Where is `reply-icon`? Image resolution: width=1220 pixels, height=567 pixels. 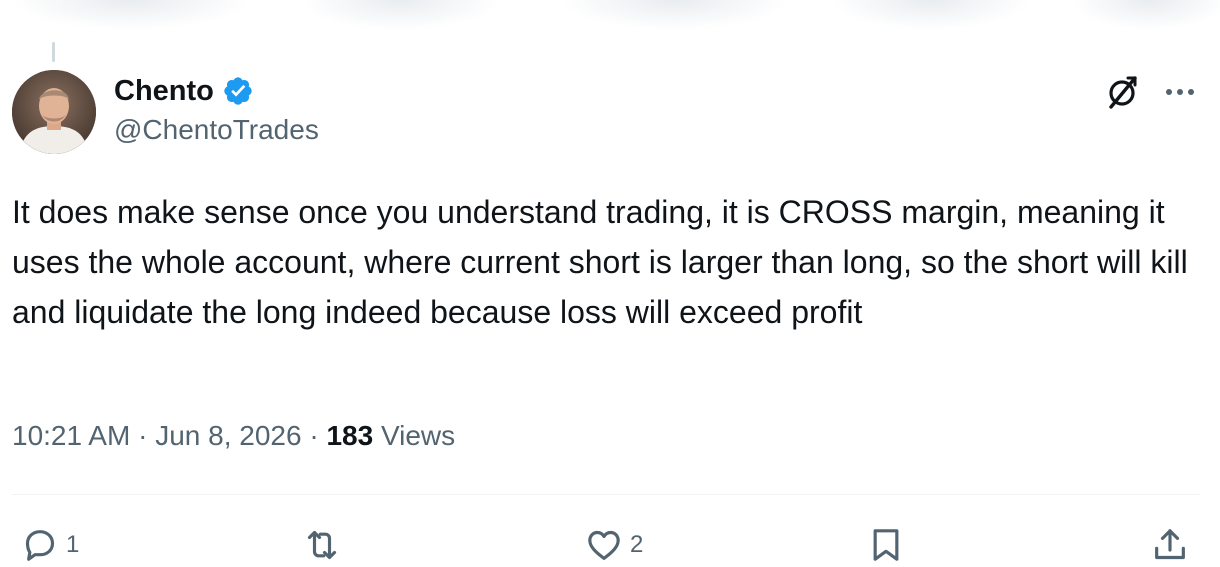 reply-icon is located at coordinates (40, 545).